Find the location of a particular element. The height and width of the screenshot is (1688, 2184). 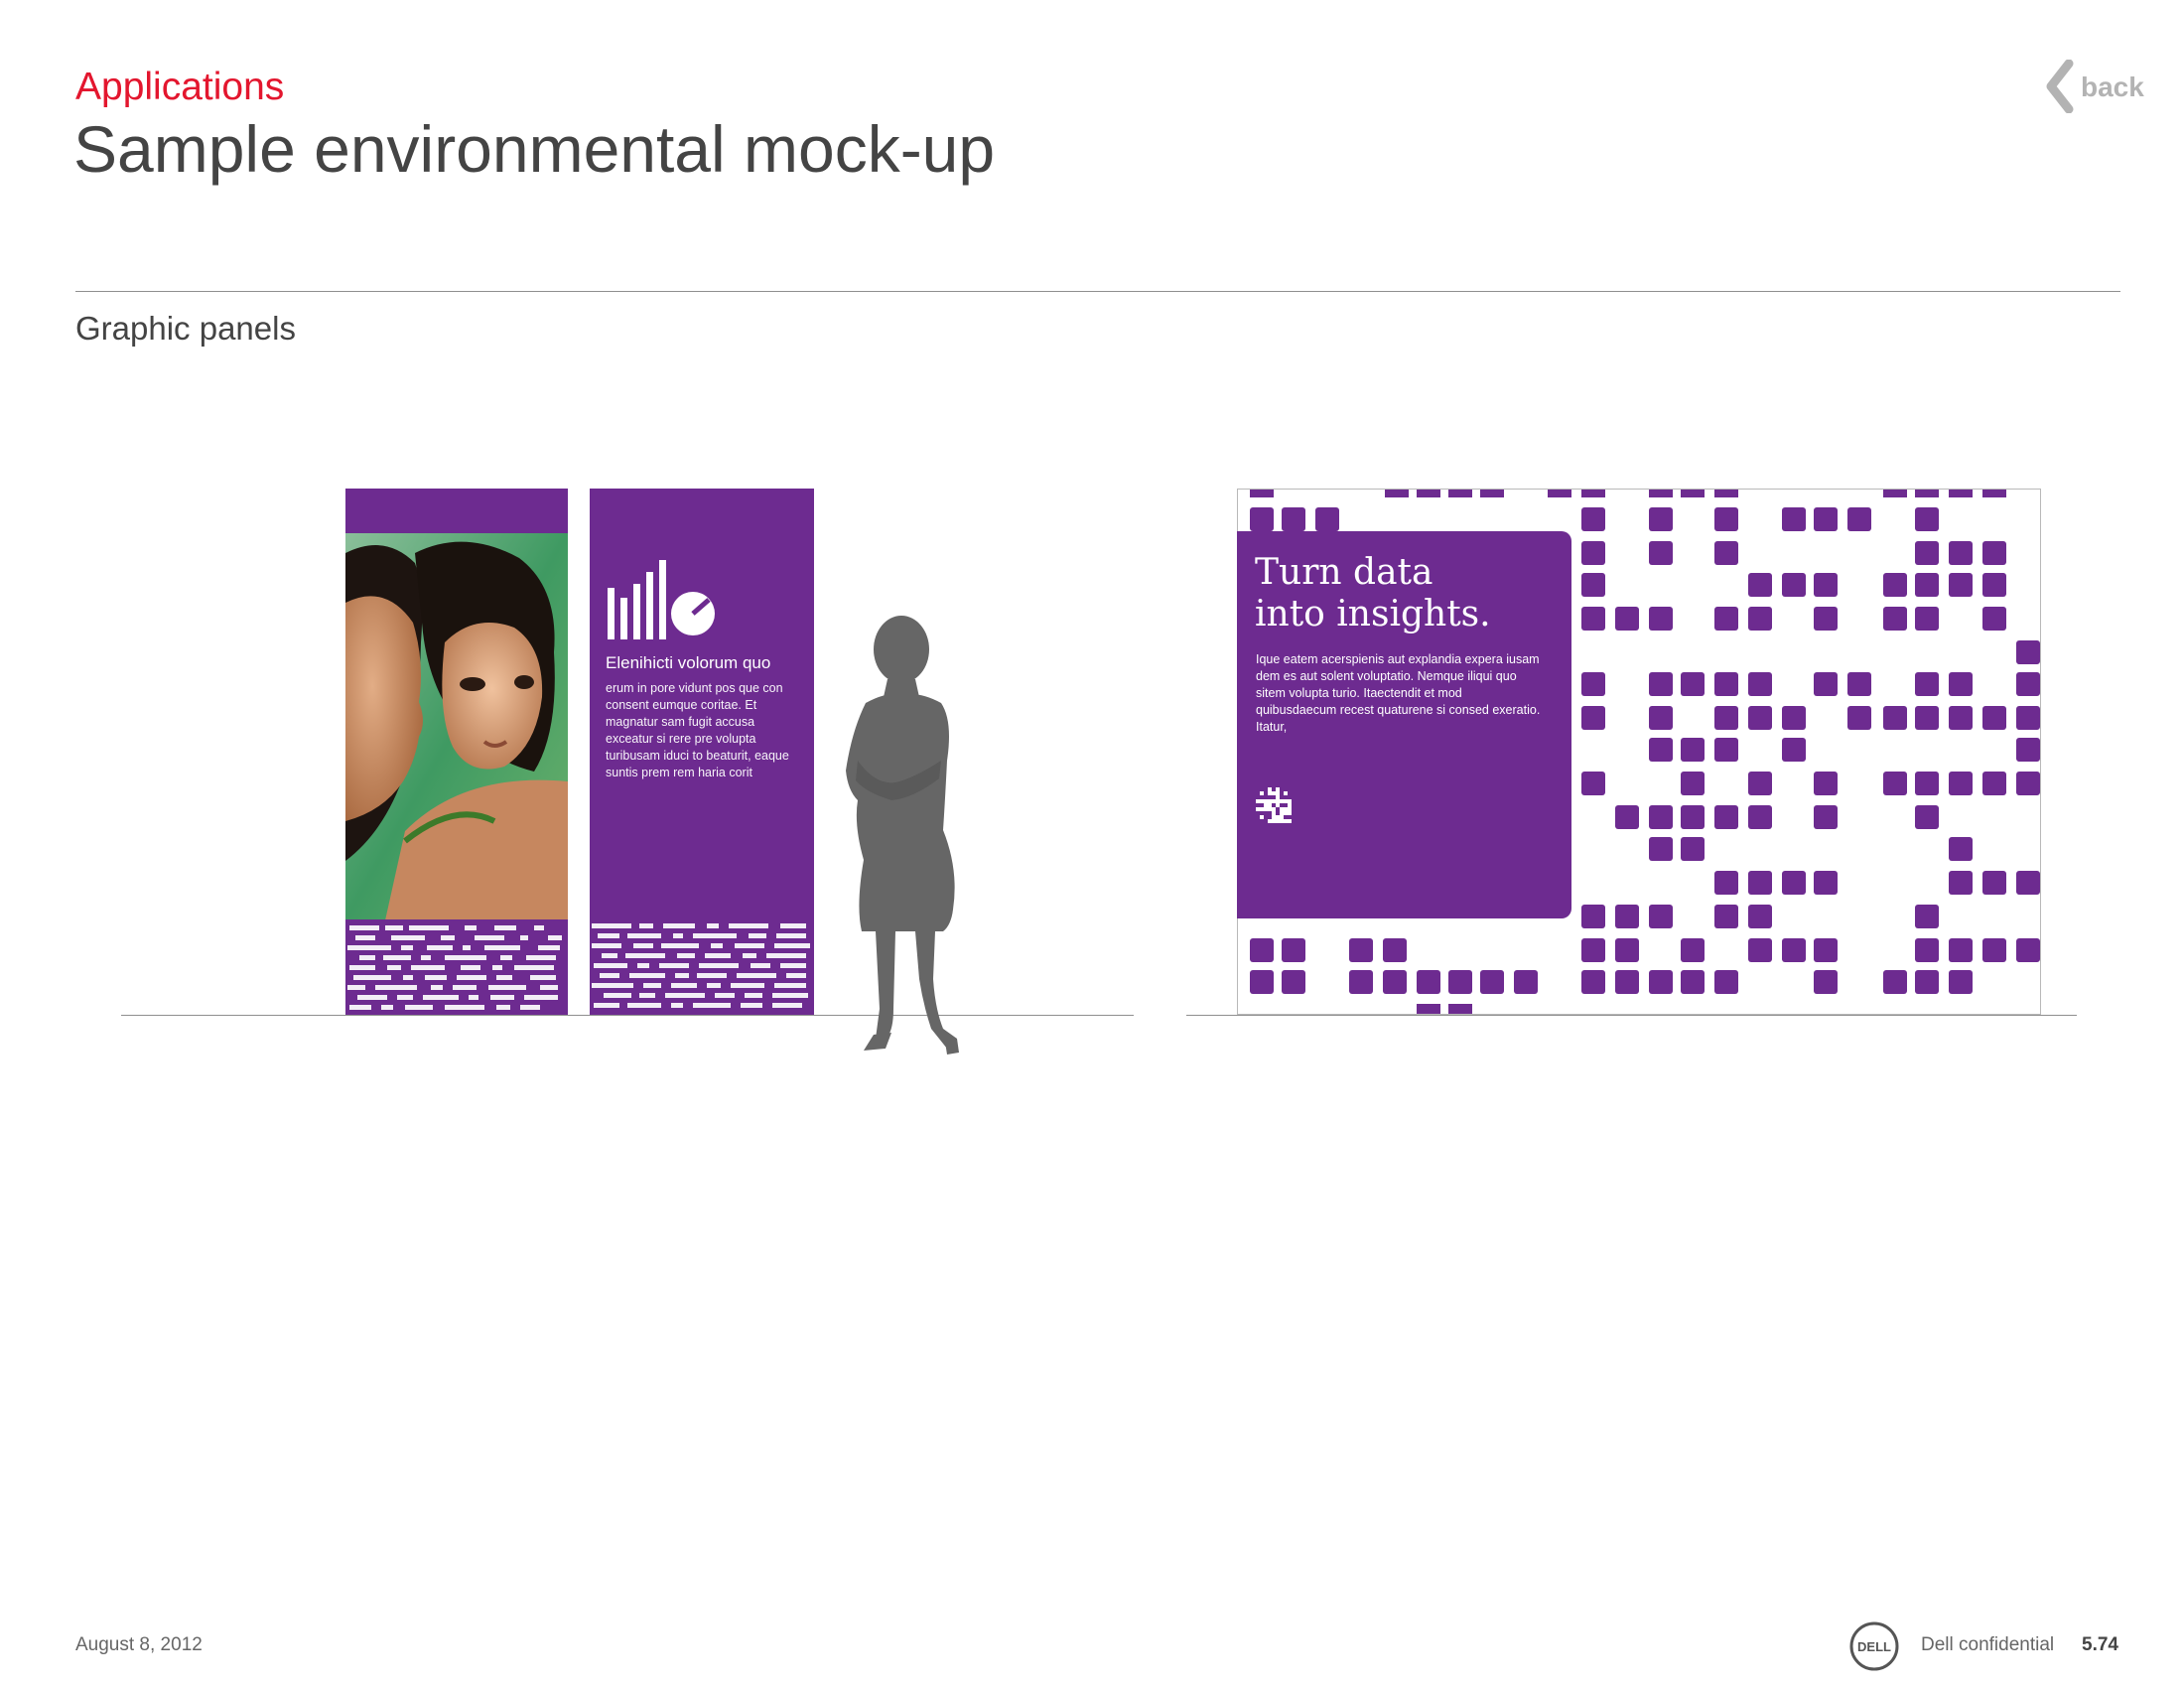

back-button: back is located at coordinates (2093, 86).